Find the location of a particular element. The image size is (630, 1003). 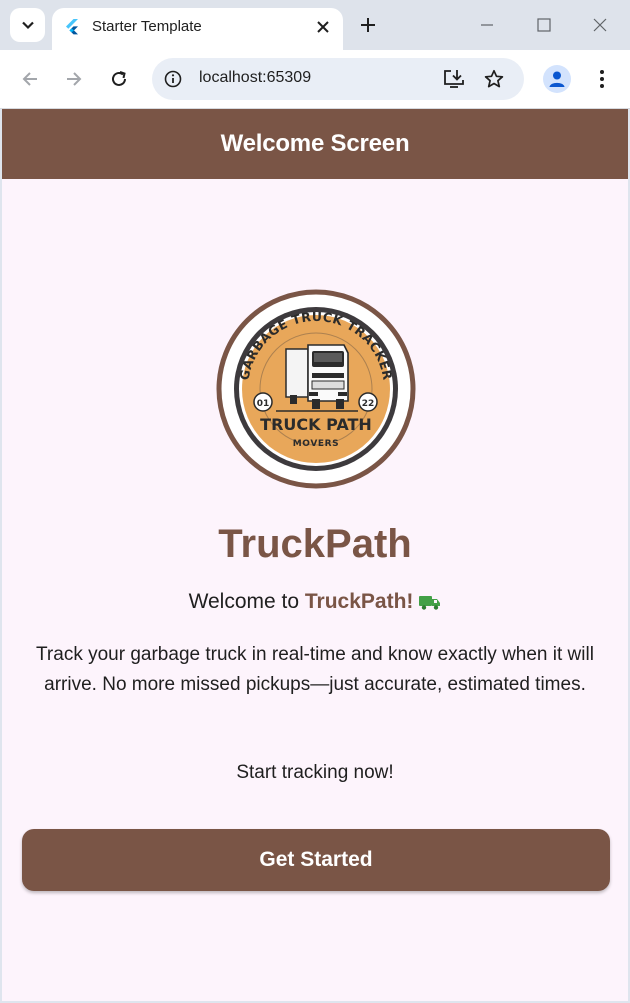

plus-icon is located at coordinates (368, 25).